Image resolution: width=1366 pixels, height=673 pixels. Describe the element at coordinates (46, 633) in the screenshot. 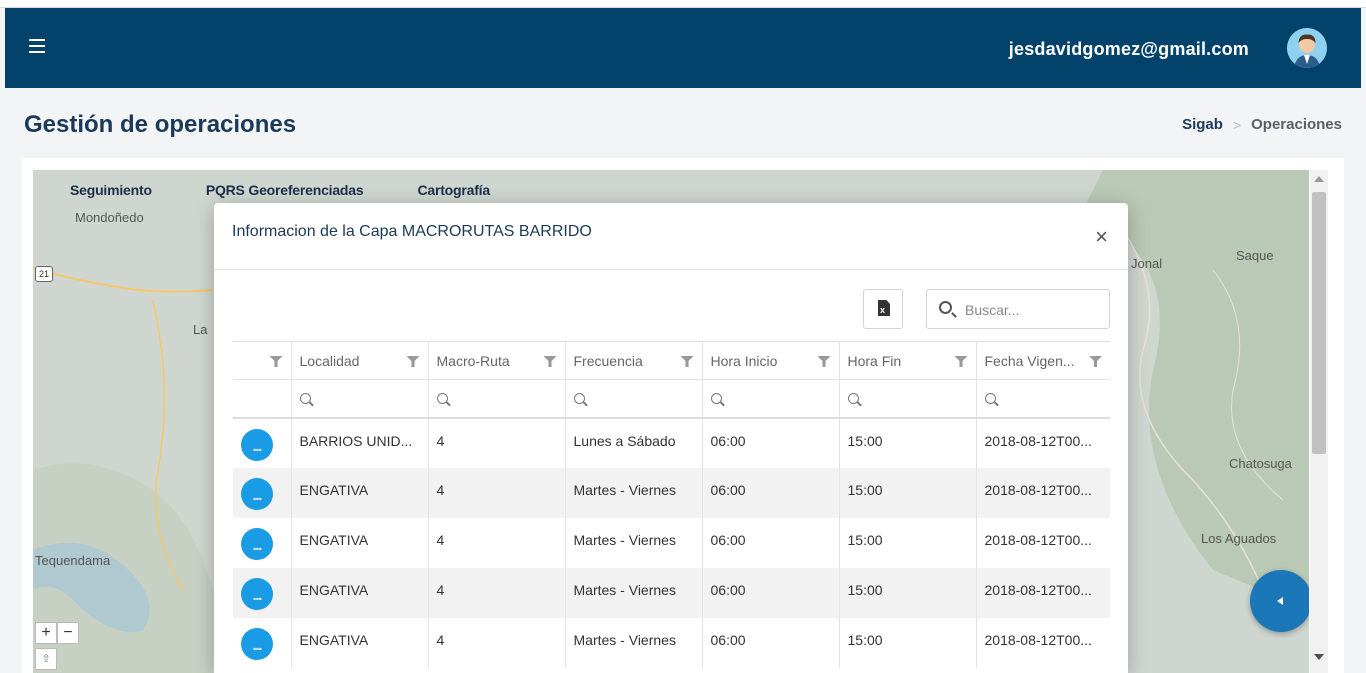

I see `zoom-in-button: +` at that location.